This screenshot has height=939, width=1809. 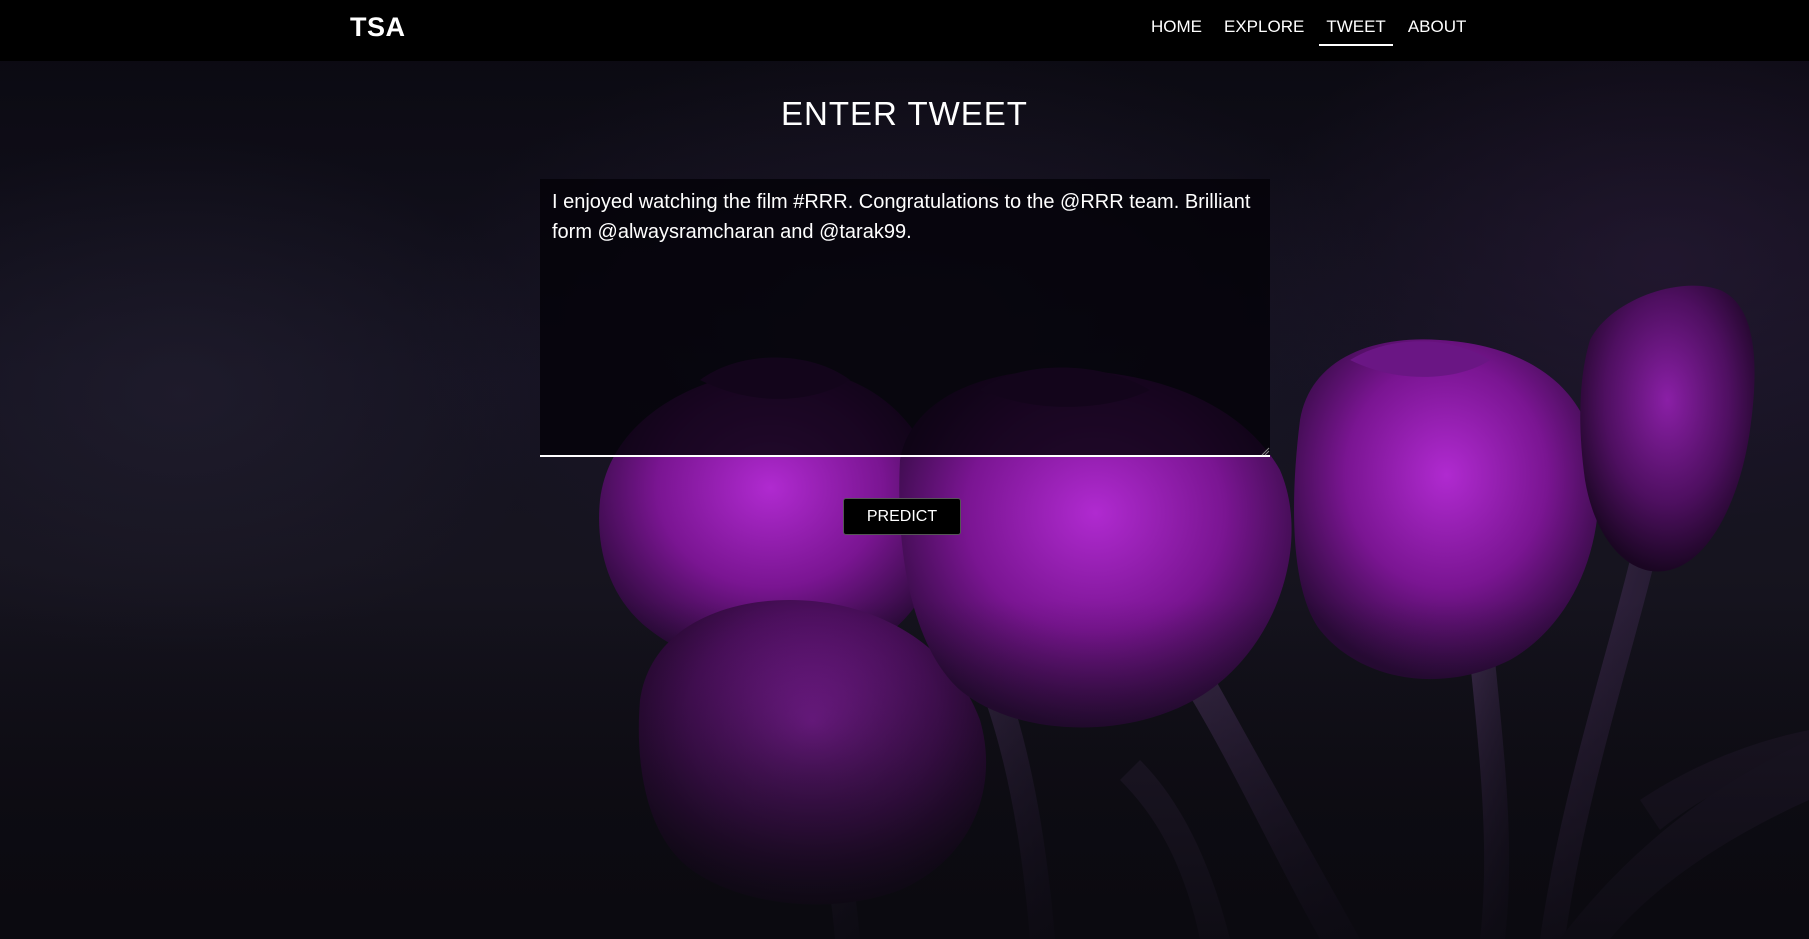 I want to click on nav-menu: HOME EXPLORE TWEET ABOUT, so click(x=1312, y=30).